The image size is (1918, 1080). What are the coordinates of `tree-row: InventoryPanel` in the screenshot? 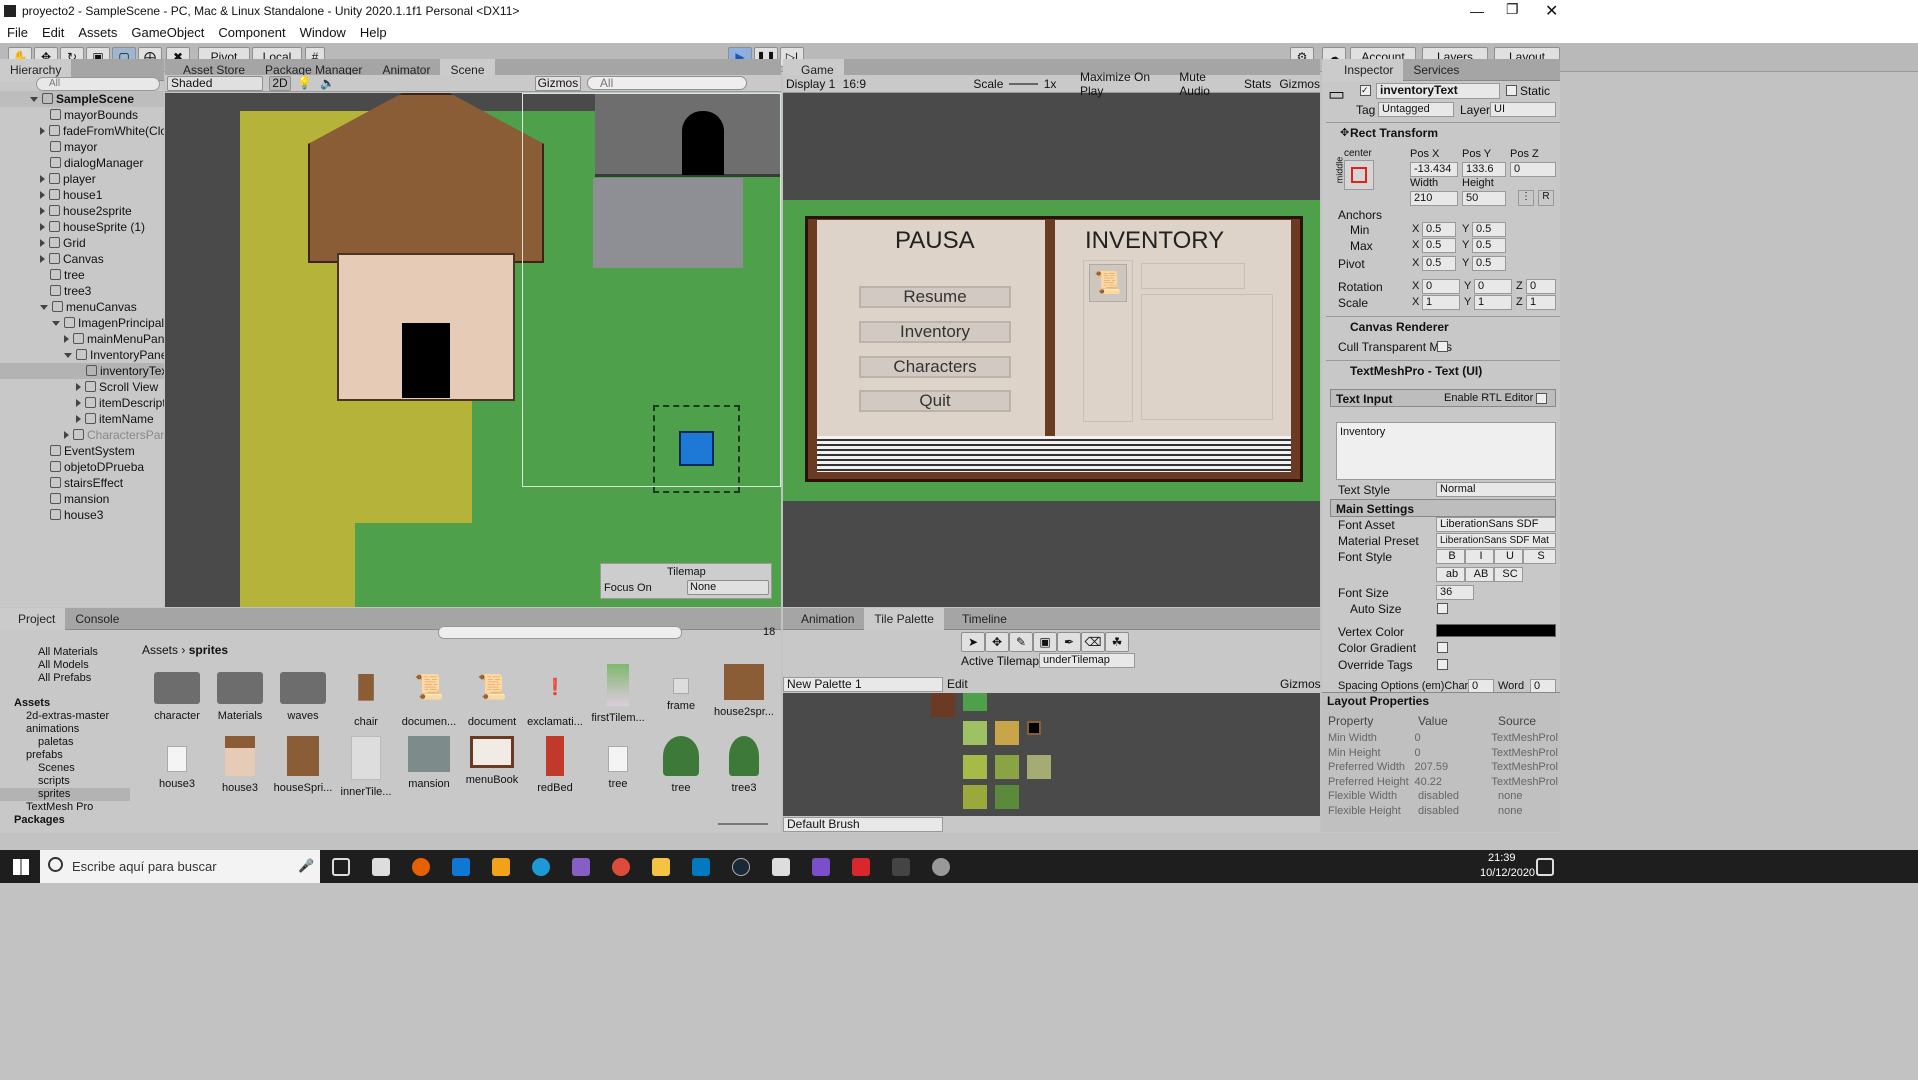 It's located at (82, 355).